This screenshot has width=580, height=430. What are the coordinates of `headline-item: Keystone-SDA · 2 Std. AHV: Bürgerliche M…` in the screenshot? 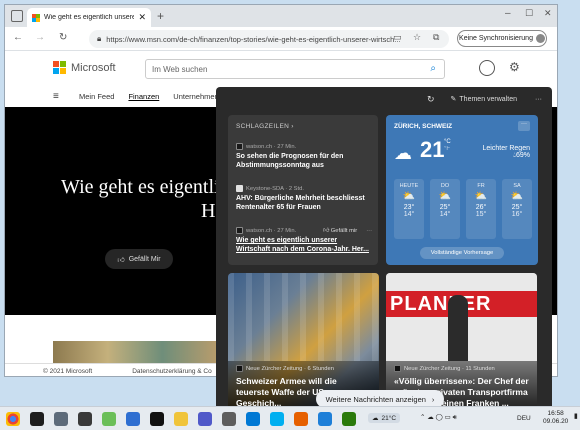 It's located at (304, 198).